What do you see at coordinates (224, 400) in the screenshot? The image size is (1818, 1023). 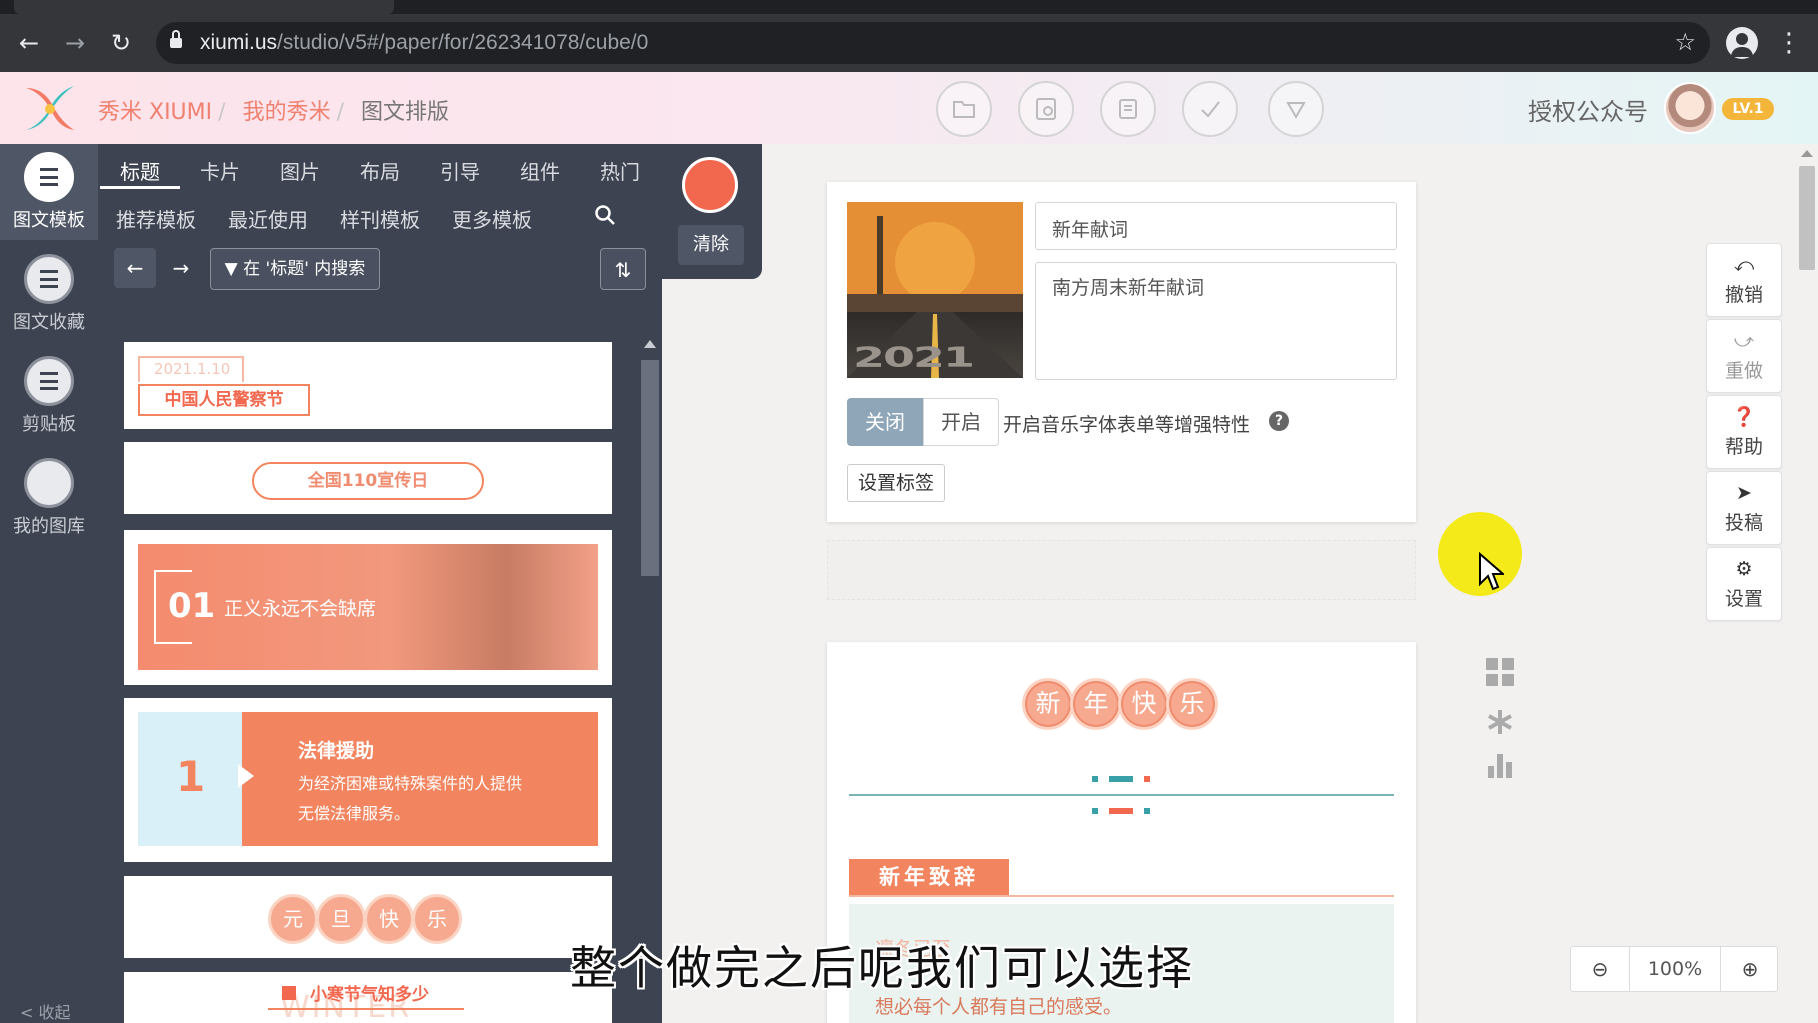 I see `template-title: 中国人民警察节` at bounding box center [224, 400].